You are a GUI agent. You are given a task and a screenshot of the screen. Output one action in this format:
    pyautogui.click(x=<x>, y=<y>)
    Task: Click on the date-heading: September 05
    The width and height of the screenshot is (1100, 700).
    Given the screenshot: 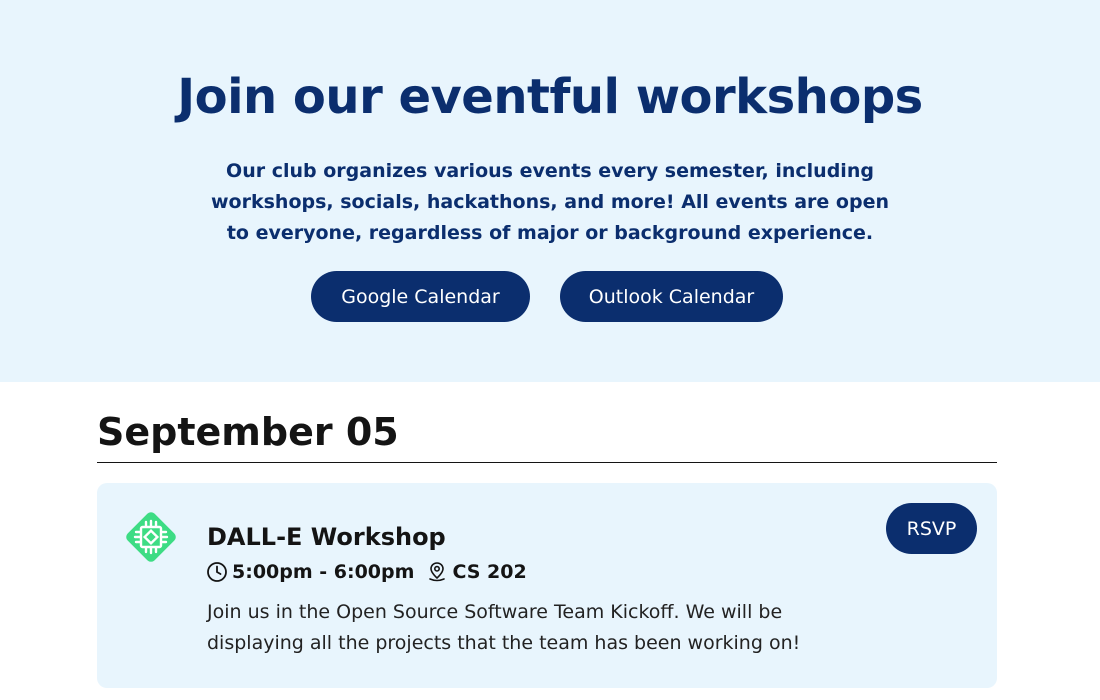 What is the action you would take?
    pyautogui.click(x=248, y=432)
    